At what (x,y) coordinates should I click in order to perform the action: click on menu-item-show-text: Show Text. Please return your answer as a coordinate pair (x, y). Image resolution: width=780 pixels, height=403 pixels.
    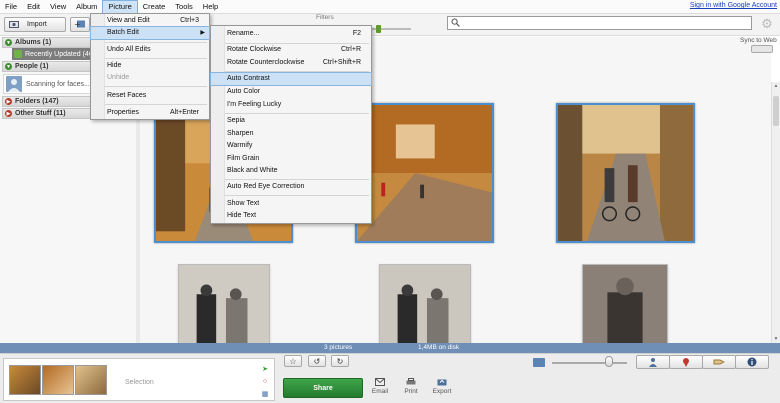
    Looking at the image, I should click on (291, 204).